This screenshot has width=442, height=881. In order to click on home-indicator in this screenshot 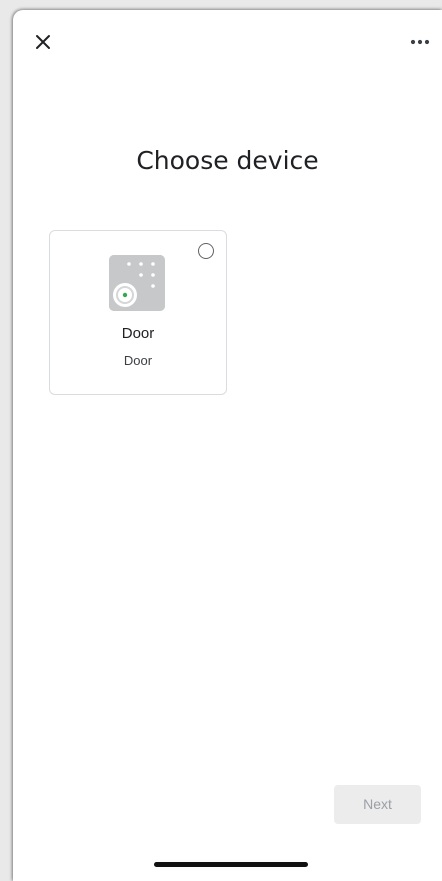, I will do `click(231, 864)`.